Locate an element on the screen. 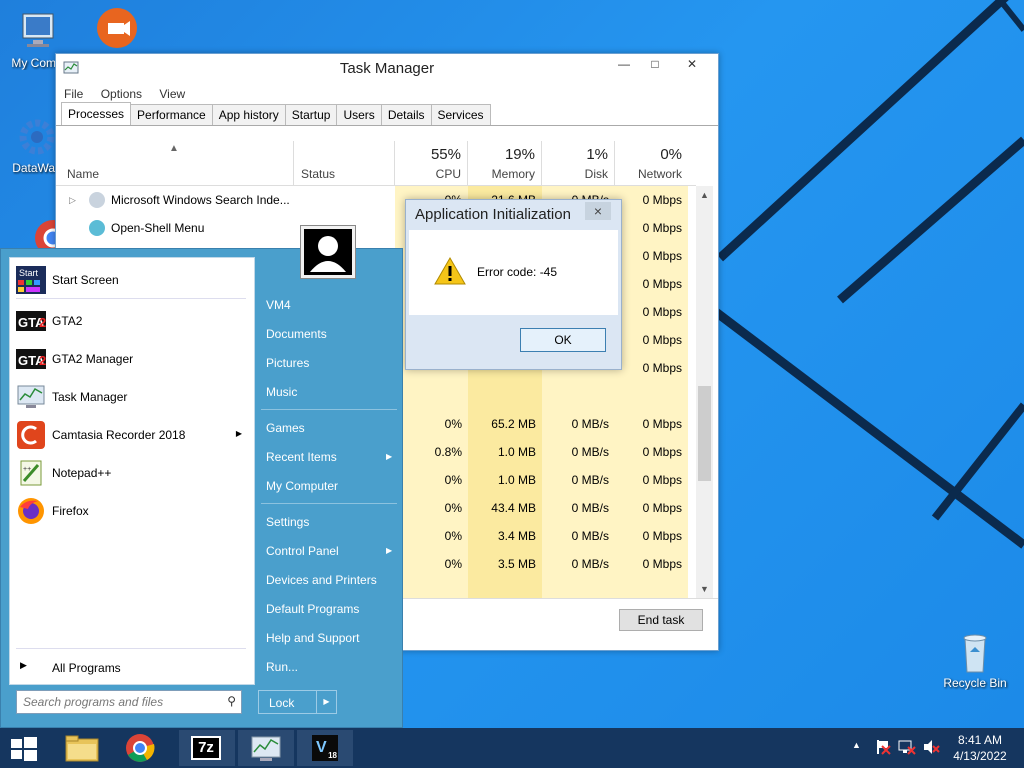 This screenshot has height=768, width=1024. program-label: Notepad++ is located at coordinates (82, 473).